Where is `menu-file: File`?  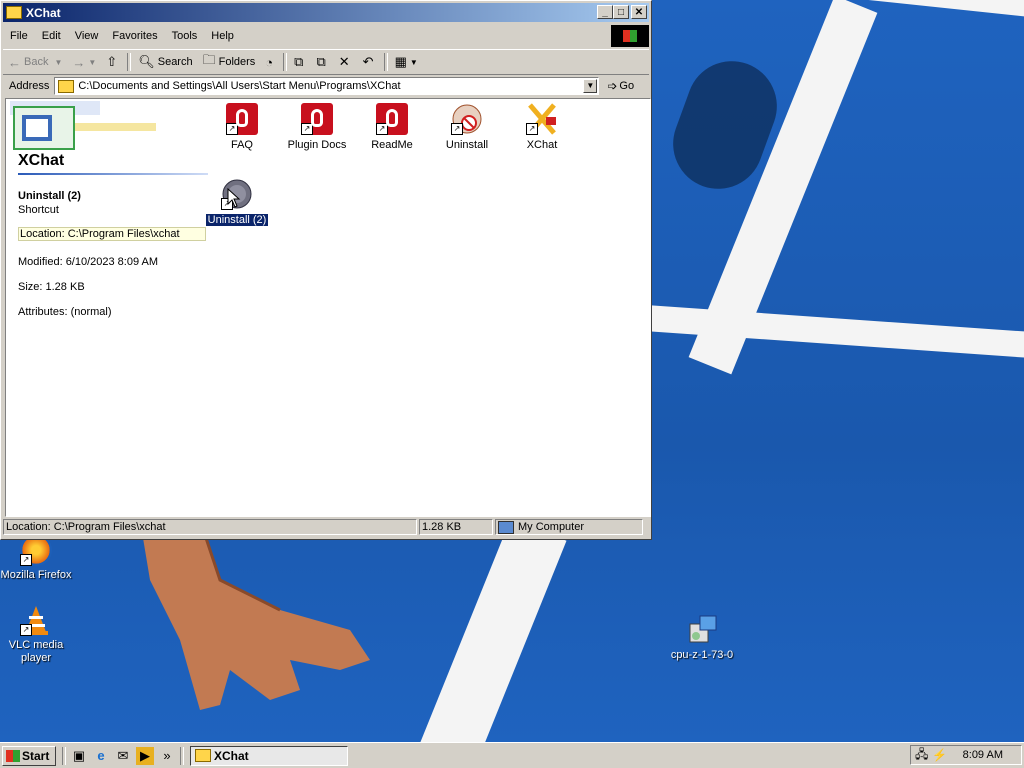 menu-file: File is located at coordinates (19, 36).